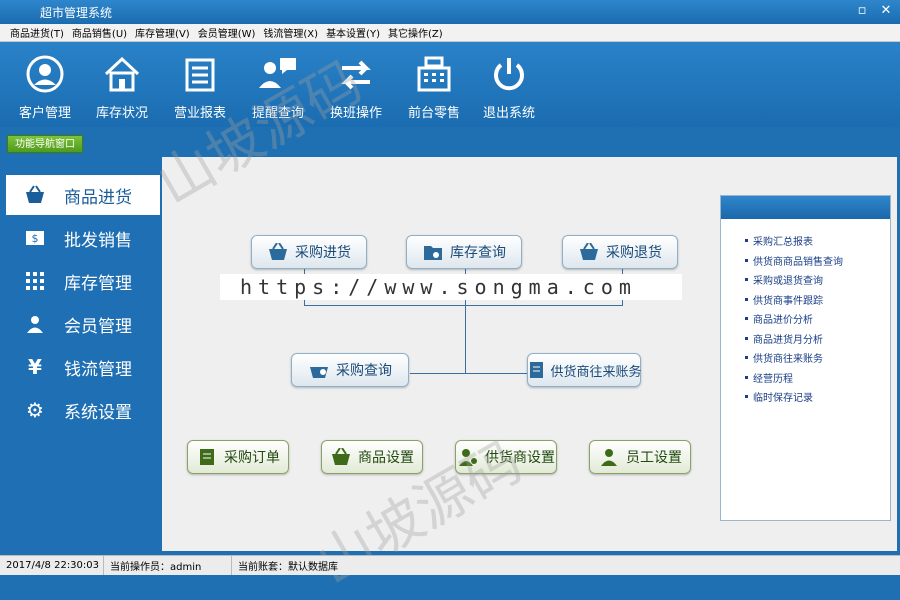 Image resolution: width=900 pixels, height=600 pixels. What do you see at coordinates (478, 253) in the screenshot?
I see `stock-query-button-label: 库存查询` at bounding box center [478, 253].